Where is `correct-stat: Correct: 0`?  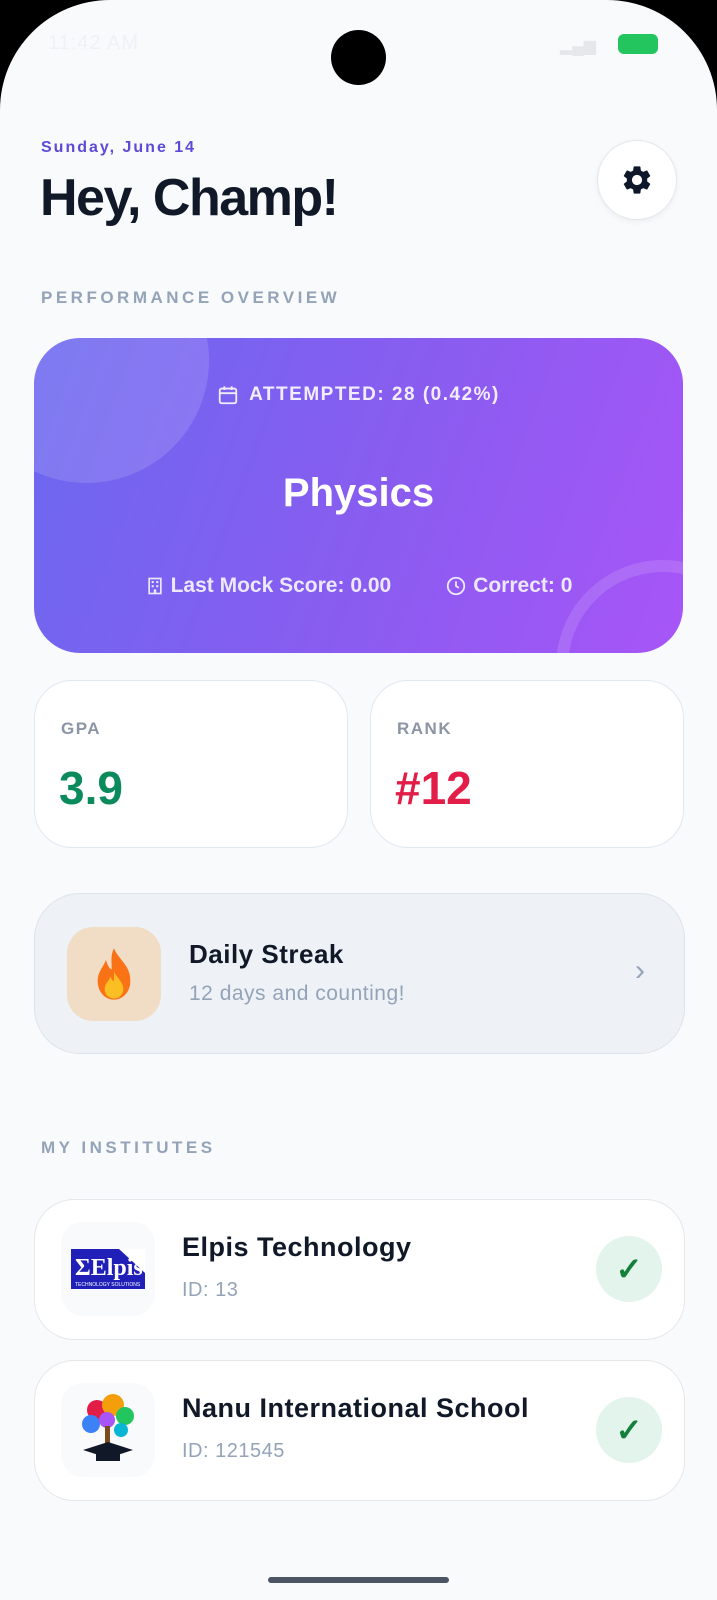 correct-stat: Correct: 0 is located at coordinates (508, 586).